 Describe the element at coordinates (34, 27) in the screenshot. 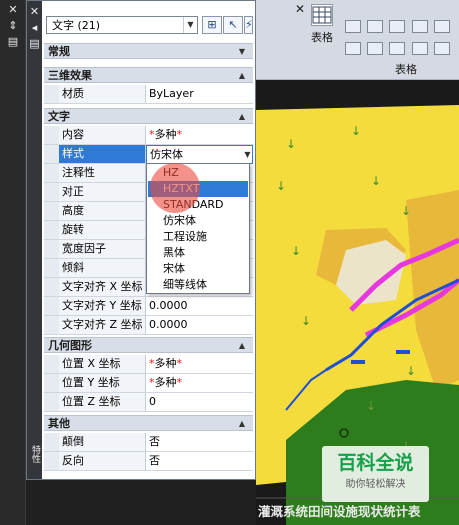

I see `palette-autohide-icon: ◂` at that location.